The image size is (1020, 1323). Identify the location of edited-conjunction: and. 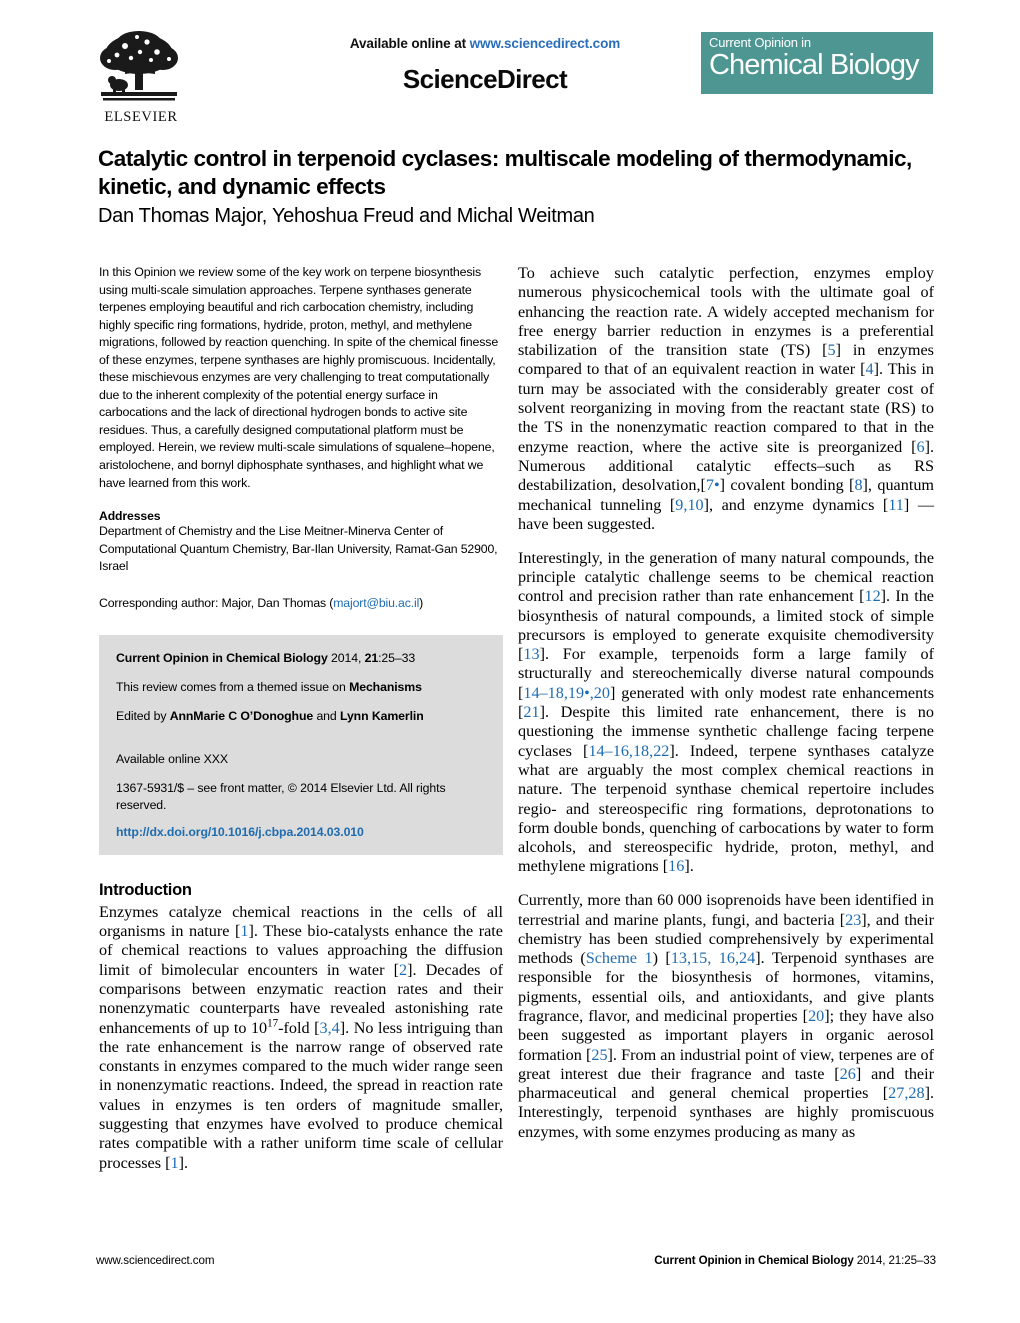
(326, 715).